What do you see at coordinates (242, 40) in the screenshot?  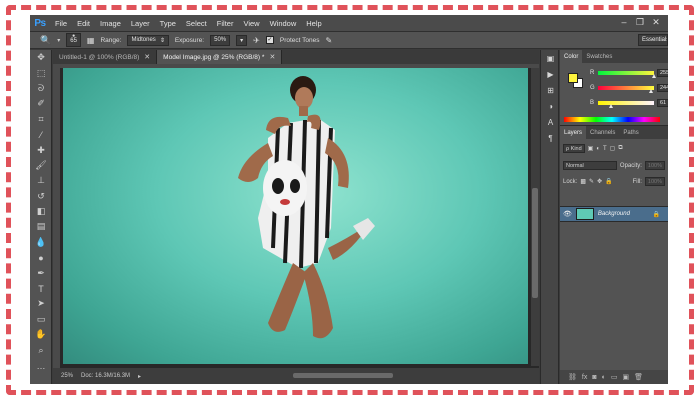 I see `exposure-dropdown: ▾` at bounding box center [242, 40].